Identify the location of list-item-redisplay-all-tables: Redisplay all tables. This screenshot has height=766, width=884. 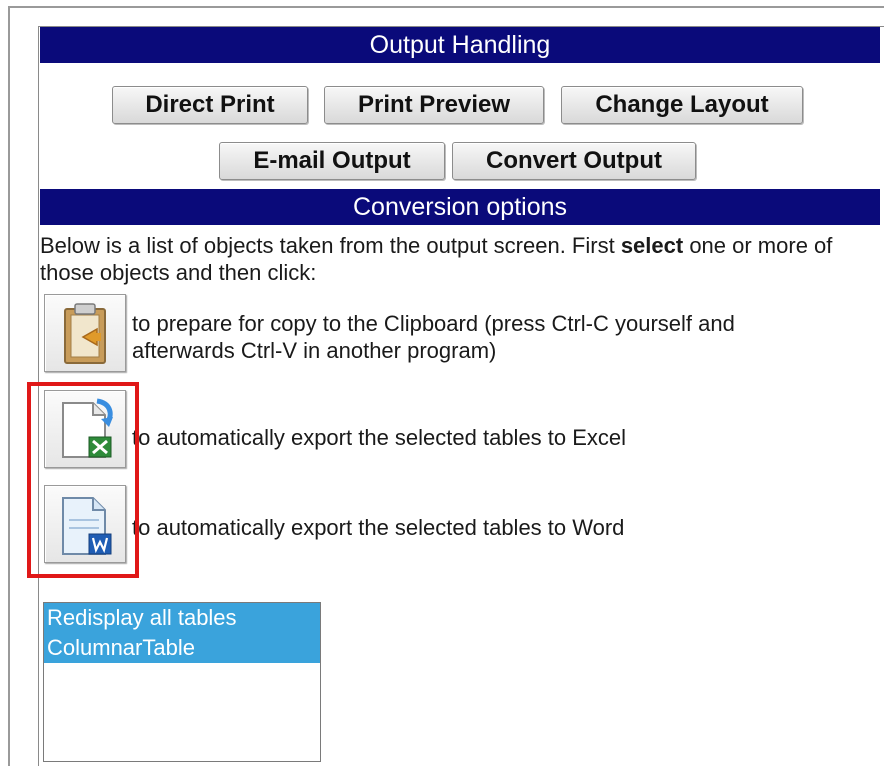
(182, 618).